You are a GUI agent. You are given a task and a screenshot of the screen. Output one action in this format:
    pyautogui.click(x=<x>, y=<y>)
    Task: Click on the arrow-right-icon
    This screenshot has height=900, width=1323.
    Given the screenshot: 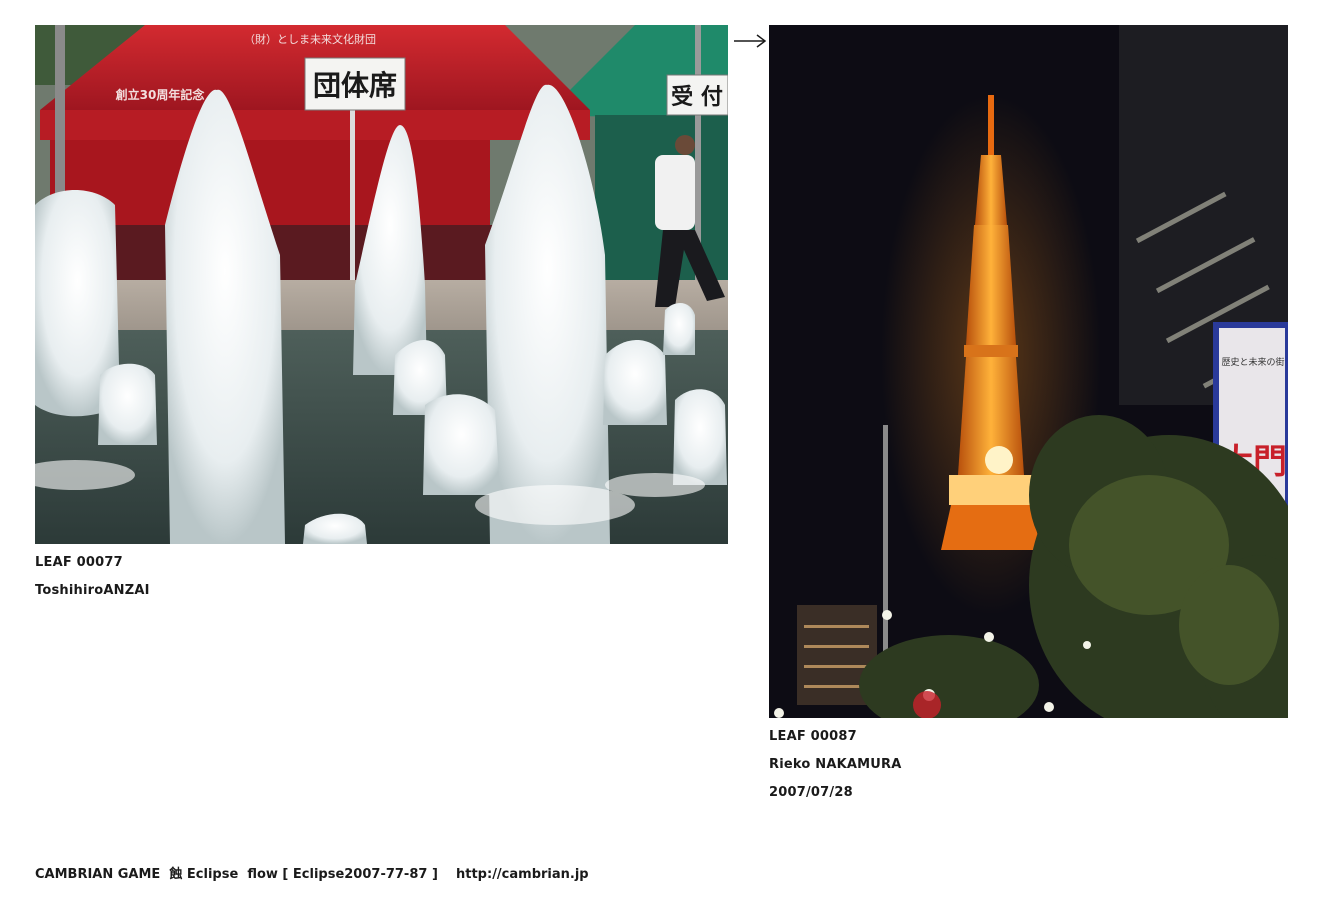 What is the action you would take?
    pyautogui.click(x=750, y=41)
    